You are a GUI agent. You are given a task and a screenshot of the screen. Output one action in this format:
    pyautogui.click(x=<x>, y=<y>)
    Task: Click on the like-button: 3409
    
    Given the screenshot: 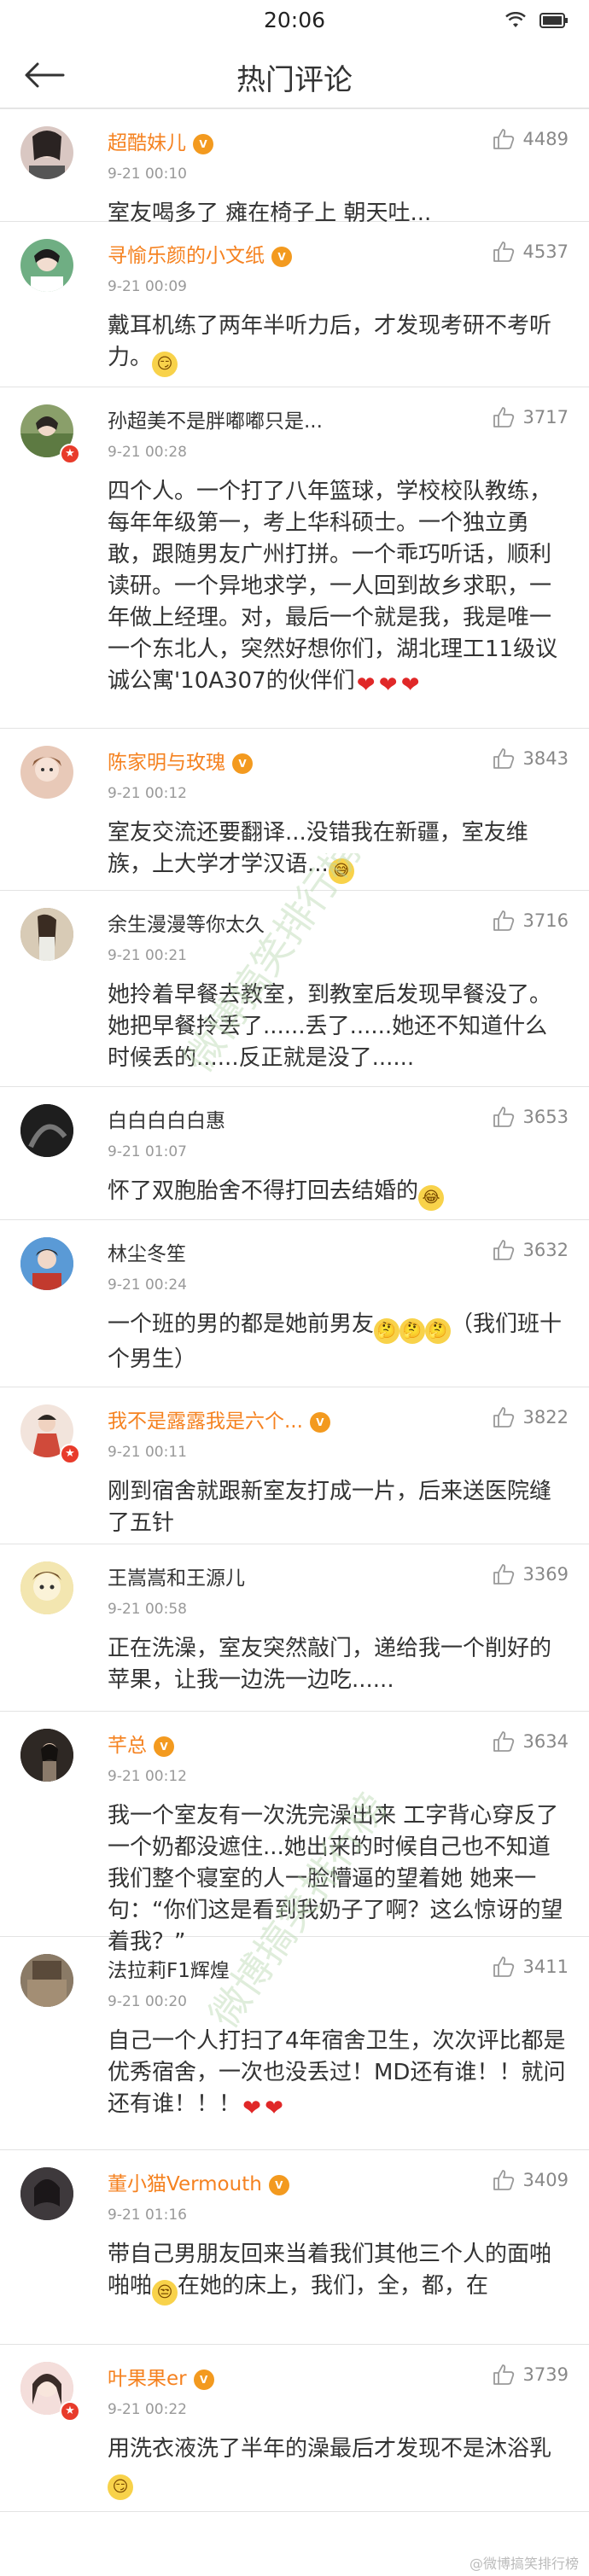 What is the action you would take?
    pyautogui.click(x=531, y=2180)
    